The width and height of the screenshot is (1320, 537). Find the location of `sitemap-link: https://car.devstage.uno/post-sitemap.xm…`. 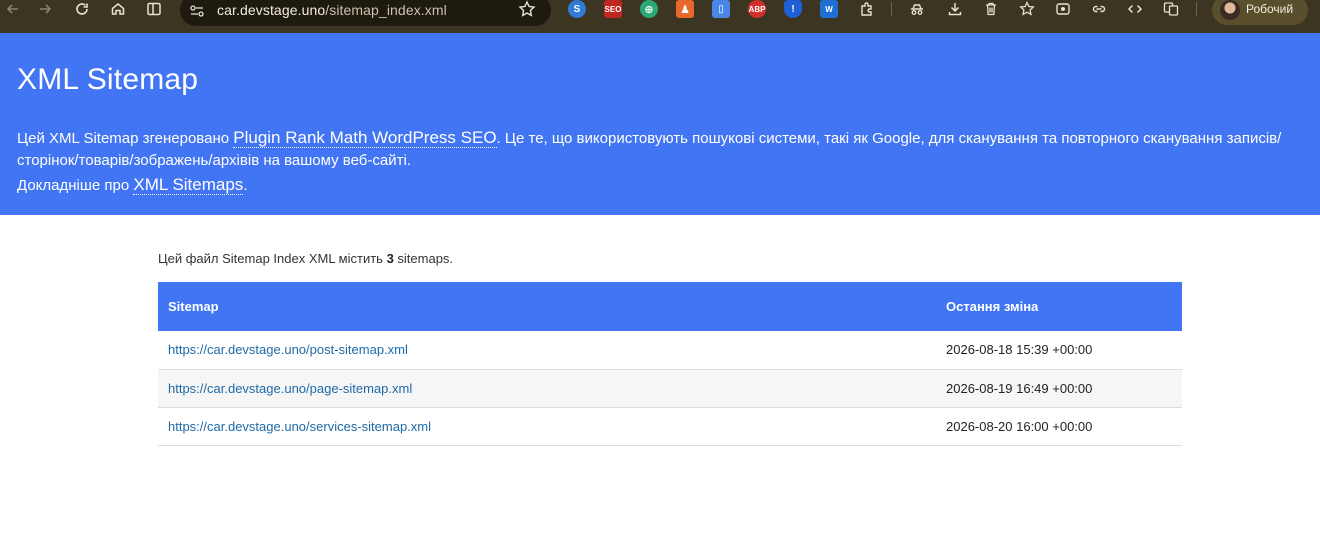

sitemap-link: https://car.devstage.uno/post-sitemap.xm… is located at coordinates (288, 349).